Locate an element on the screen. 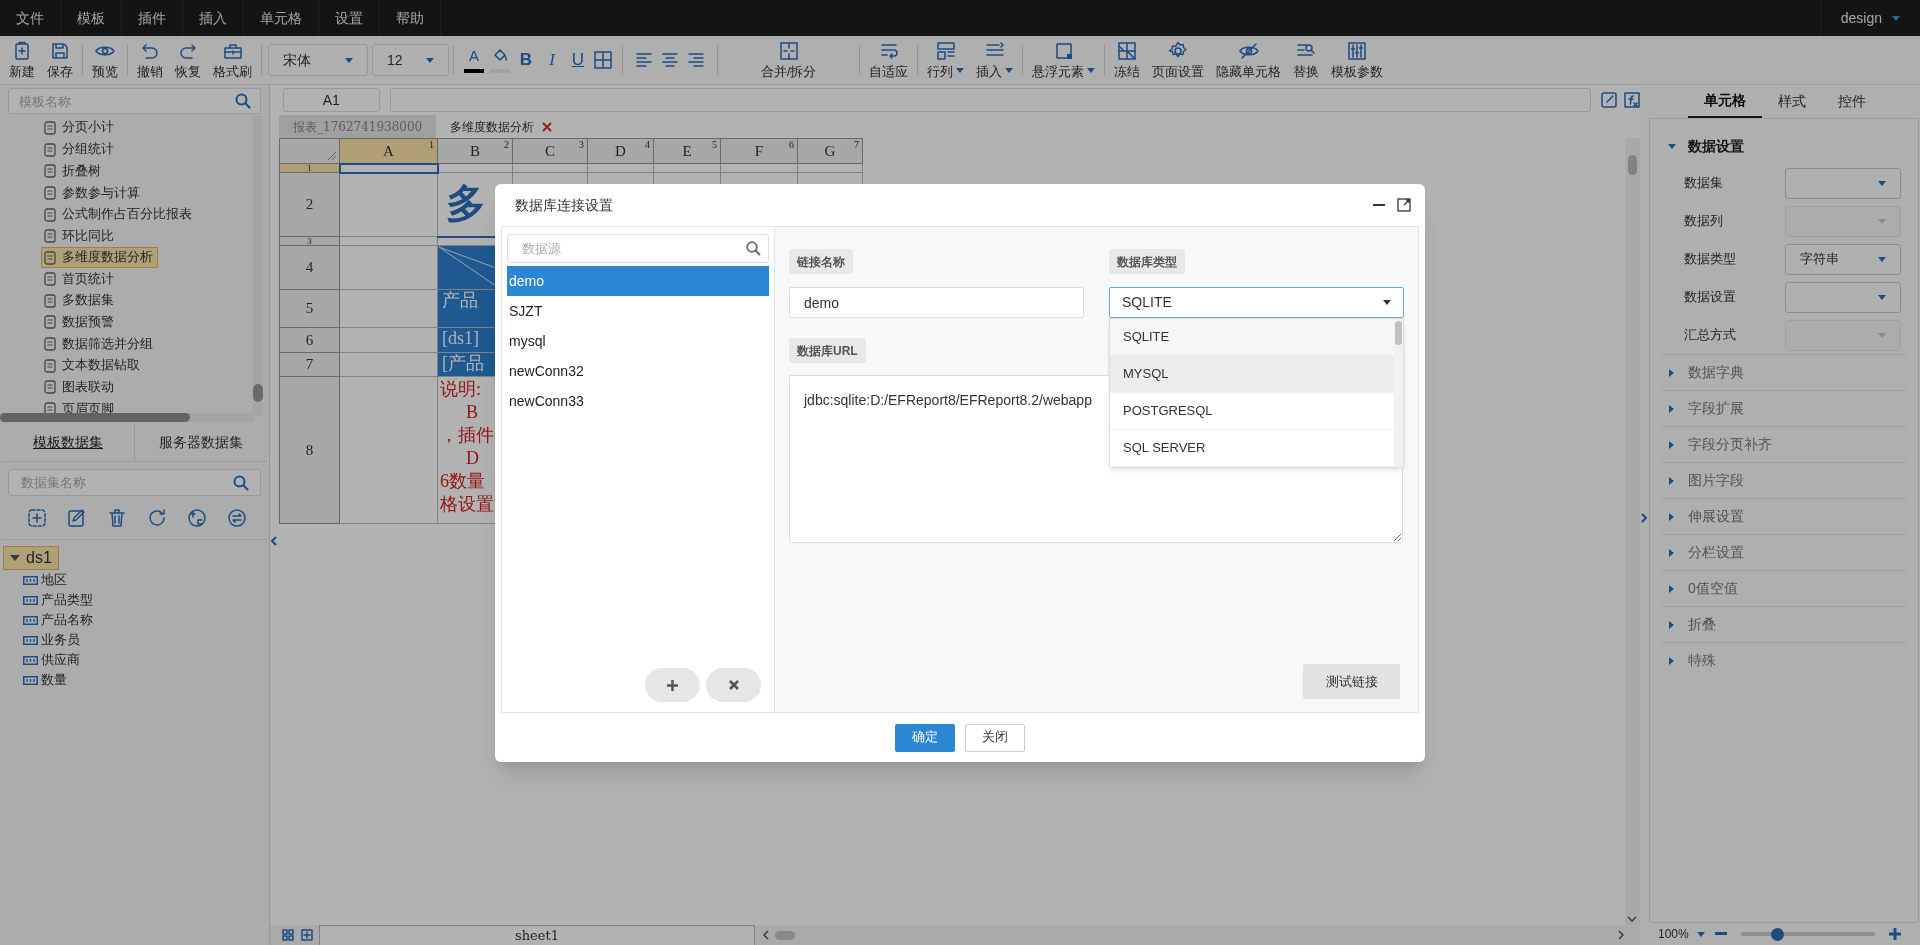  dataset-tab: 服务器数据集 is located at coordinates (200, 442).